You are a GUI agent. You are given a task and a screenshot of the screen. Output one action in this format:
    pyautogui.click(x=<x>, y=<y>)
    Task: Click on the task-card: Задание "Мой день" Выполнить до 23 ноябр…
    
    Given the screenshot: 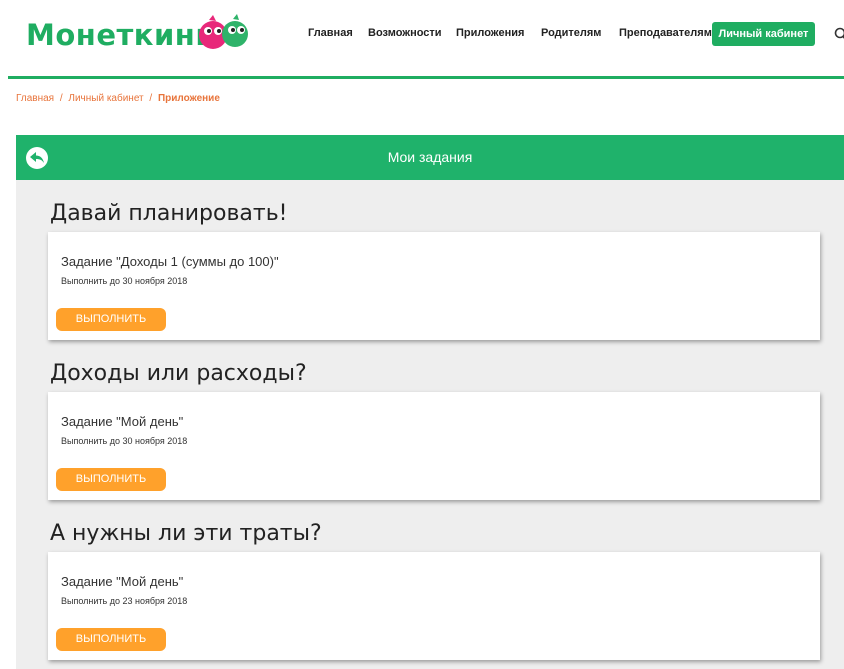 What is the action you would take?
    pyautogui.click(x=434, y=606)
    